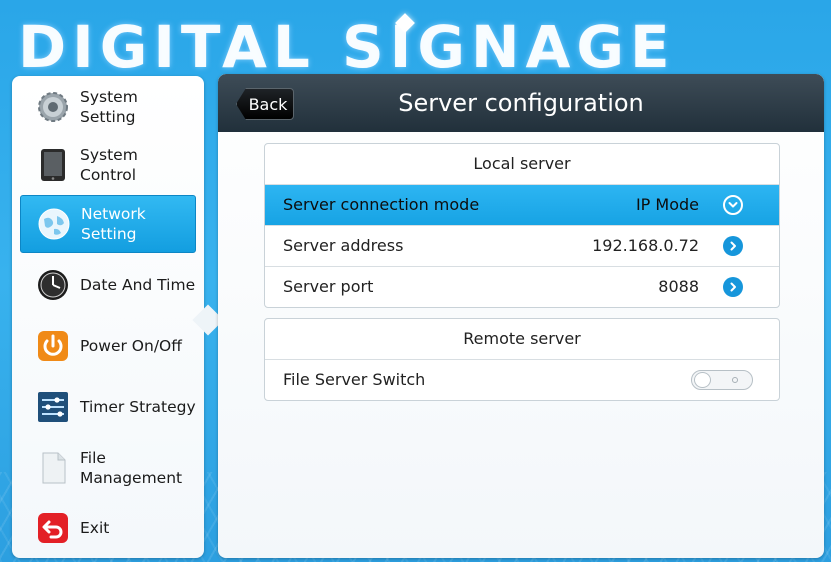 This screenshot has width=831, height=562. Describe the element at coordinates (265, 104) in the screenshot. I see `back-button: Back` at that location.